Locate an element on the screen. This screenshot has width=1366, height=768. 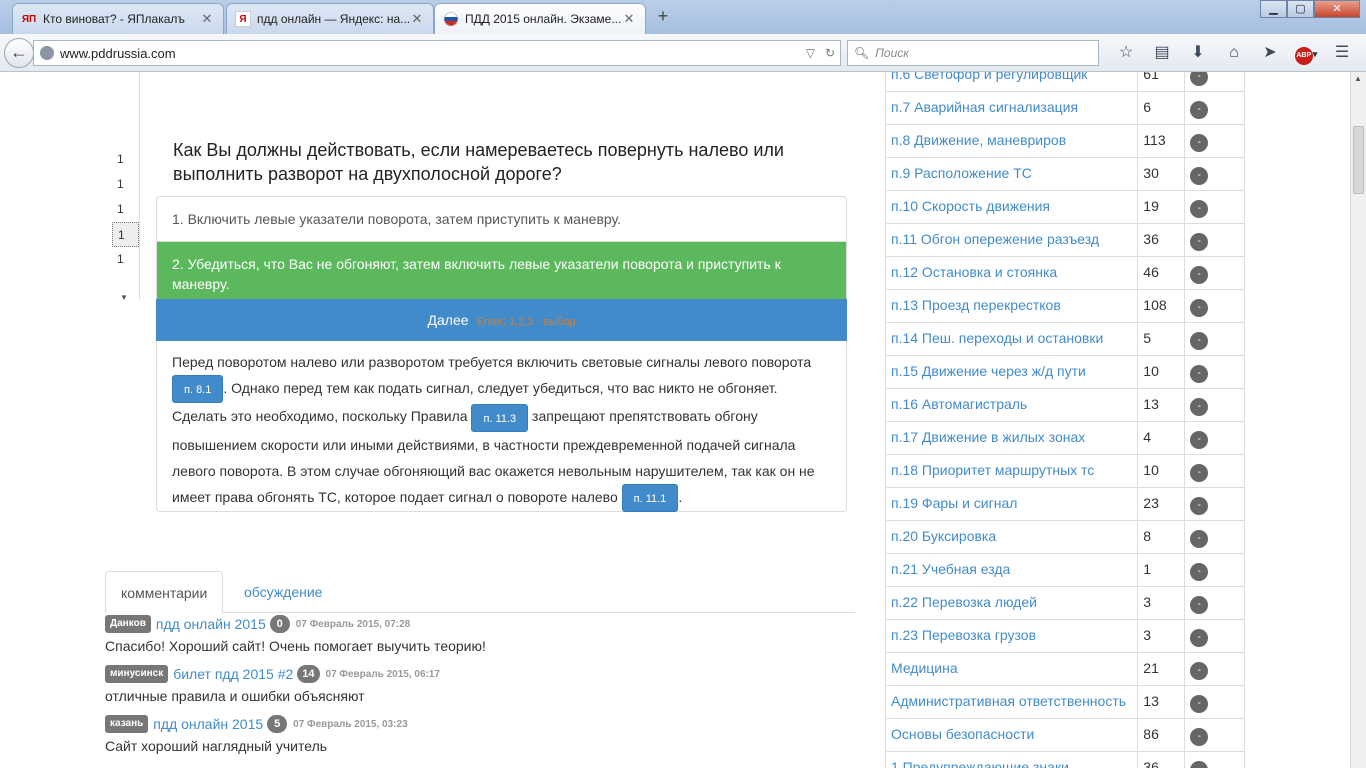
section-link: п.9 Расположение ТС is located at coordinates (1011, 174).